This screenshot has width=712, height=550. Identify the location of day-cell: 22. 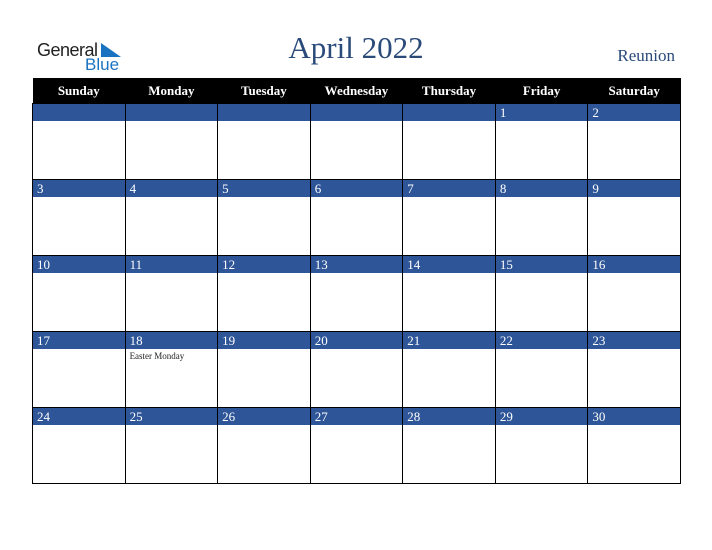
(541, 369).